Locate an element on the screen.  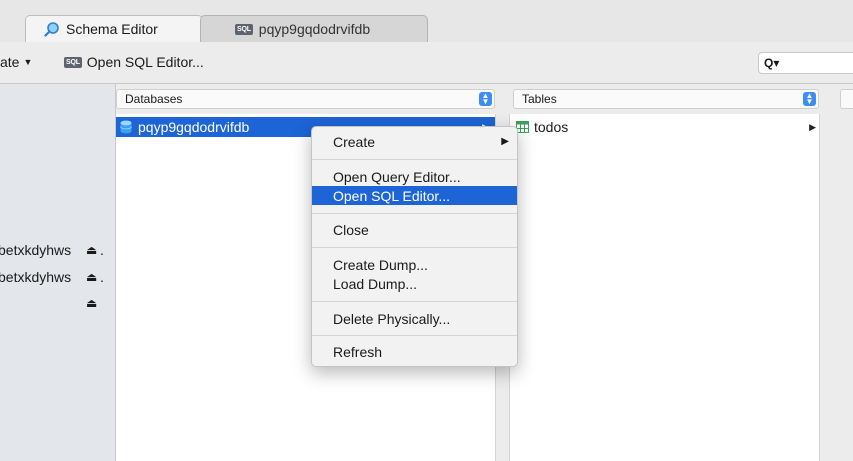
menu-item-refresh: Refresh is located at coordinates (414, 351).